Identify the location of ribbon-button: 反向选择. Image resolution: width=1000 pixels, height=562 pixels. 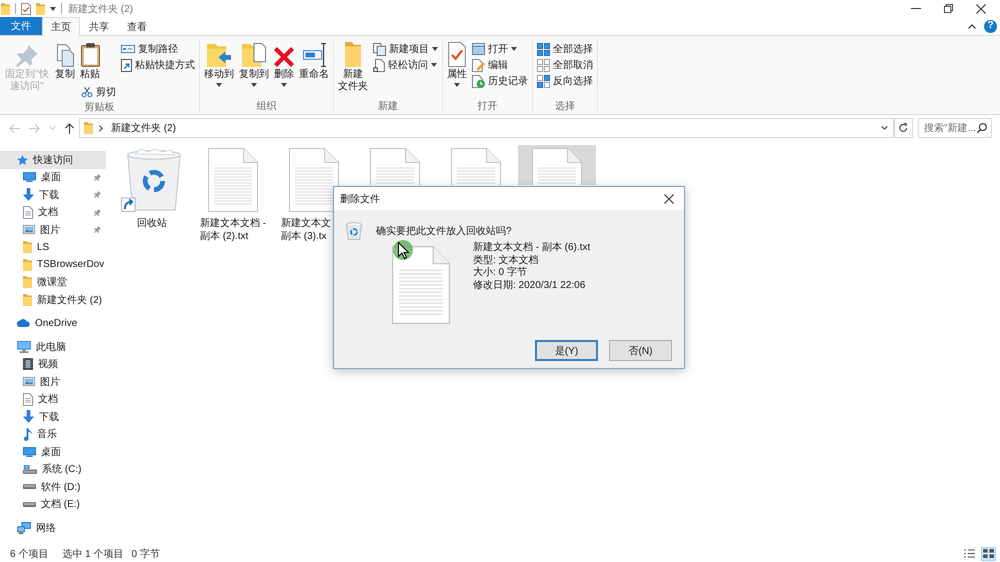
(565, 81).